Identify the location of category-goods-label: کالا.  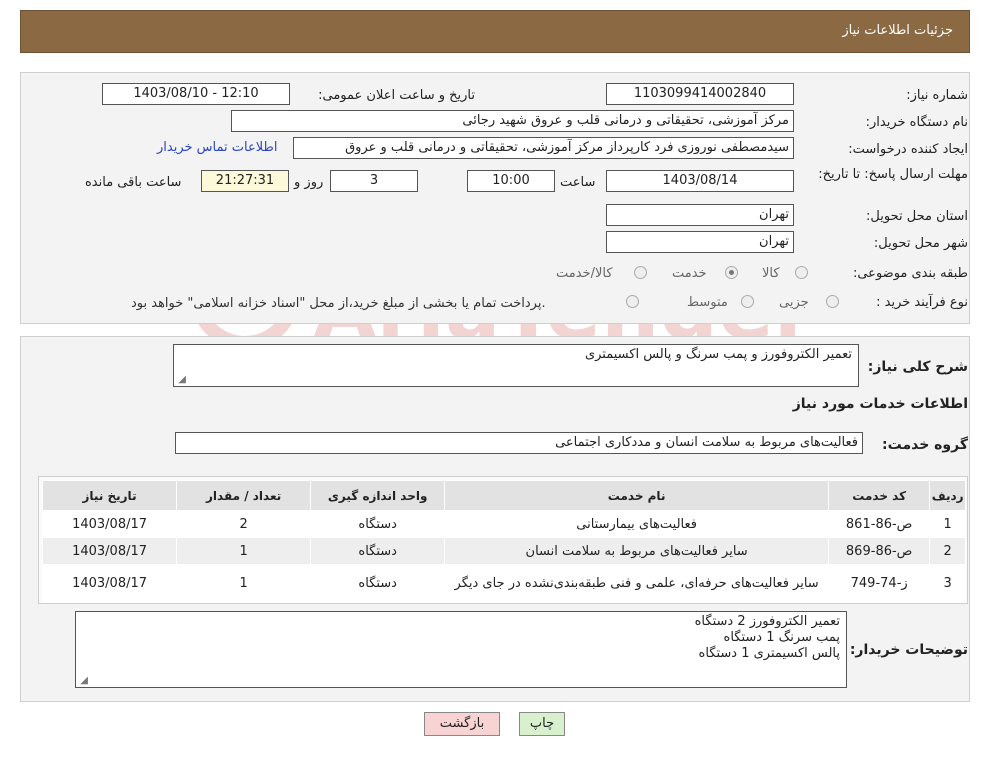
(771, 273).